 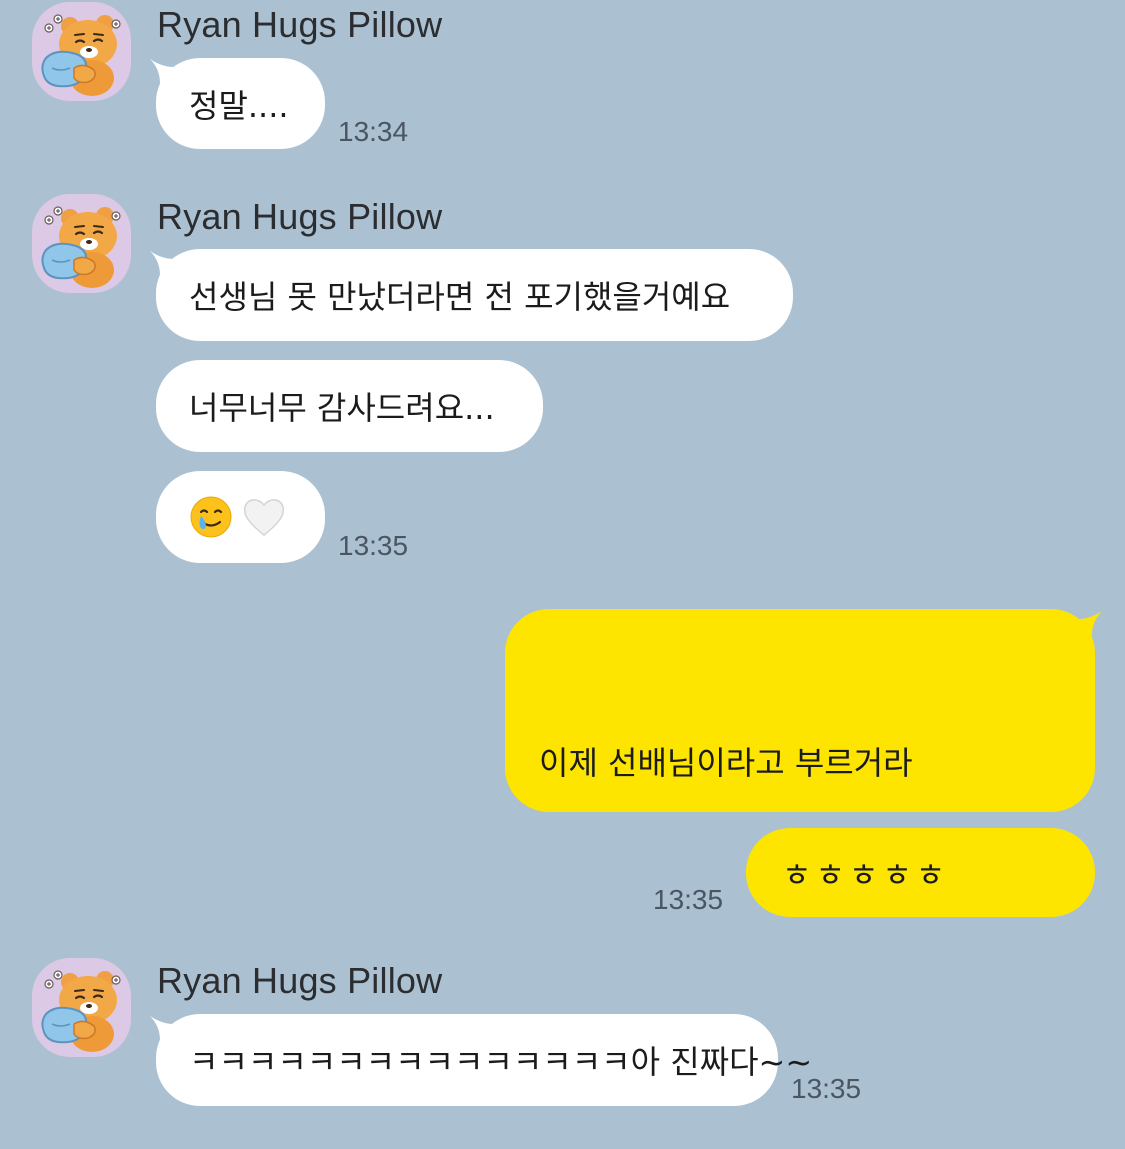 I want to click on message-time: 13:34, so click(x=373, y=131).